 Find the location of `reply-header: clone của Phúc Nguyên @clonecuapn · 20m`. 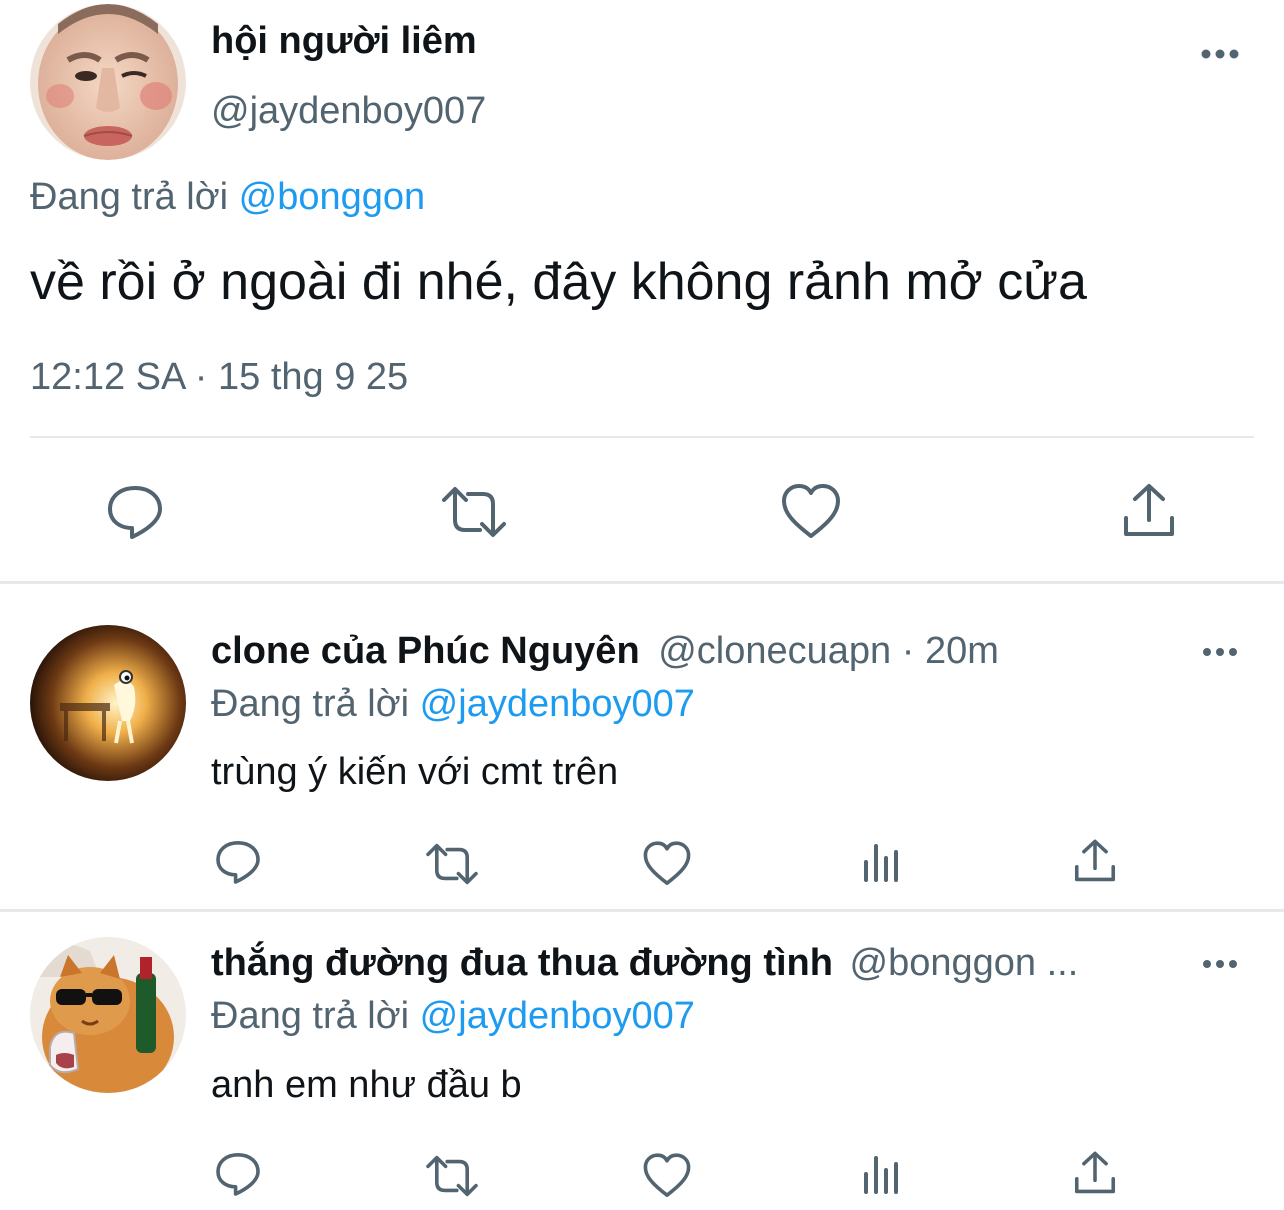

reply-header: clone của Phúc Nguyên @clonecuapn · 20m is located at coordinates (605, 651).